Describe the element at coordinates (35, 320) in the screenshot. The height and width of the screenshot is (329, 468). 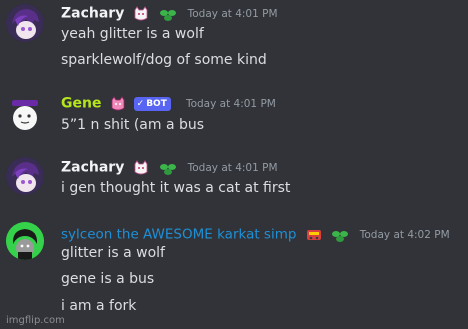
I see `watermark: imgflip.com` at that location.